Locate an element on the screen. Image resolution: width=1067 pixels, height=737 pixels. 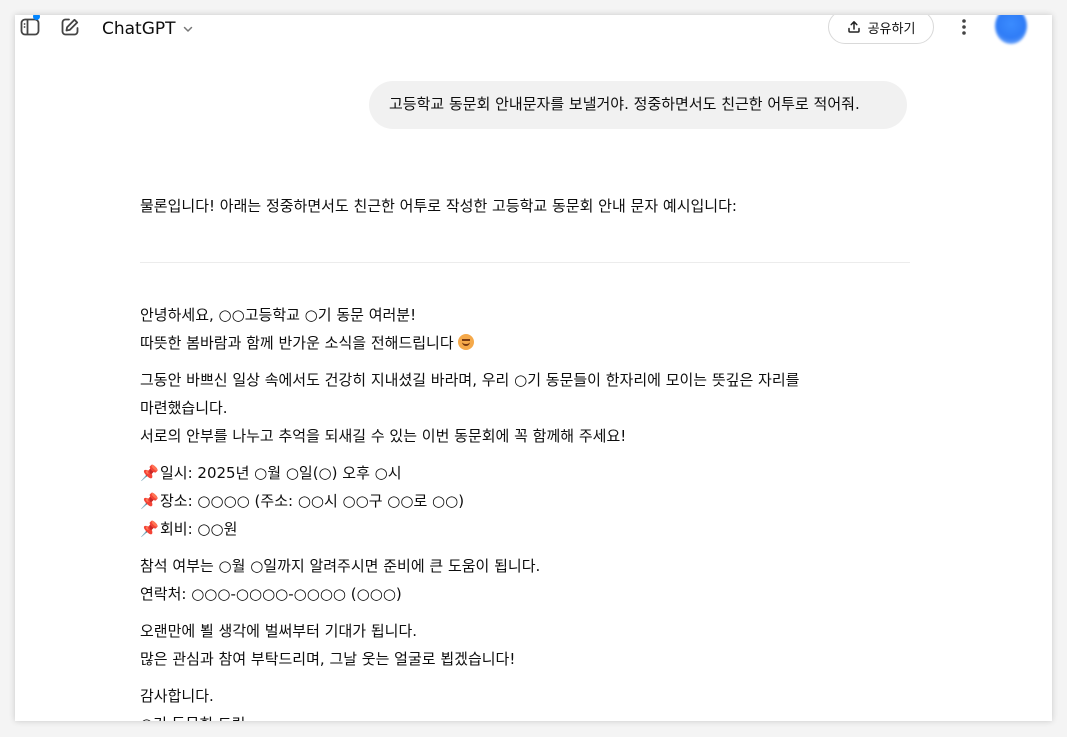
new-chat-button is located at coordinates (70, 28).